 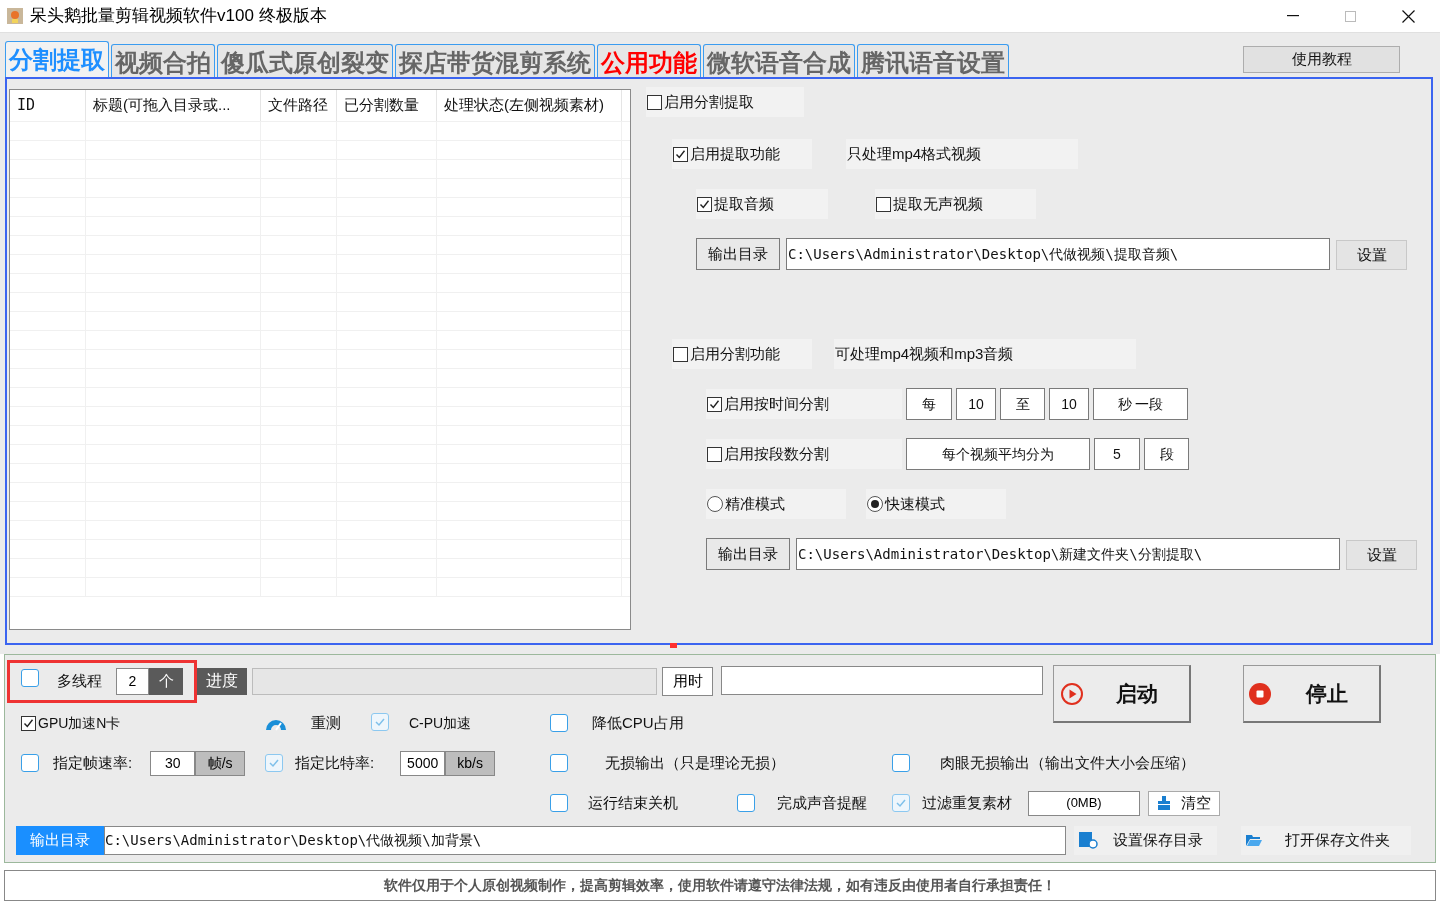 I want to click on elapsed-field, so click(x=882, y=680).